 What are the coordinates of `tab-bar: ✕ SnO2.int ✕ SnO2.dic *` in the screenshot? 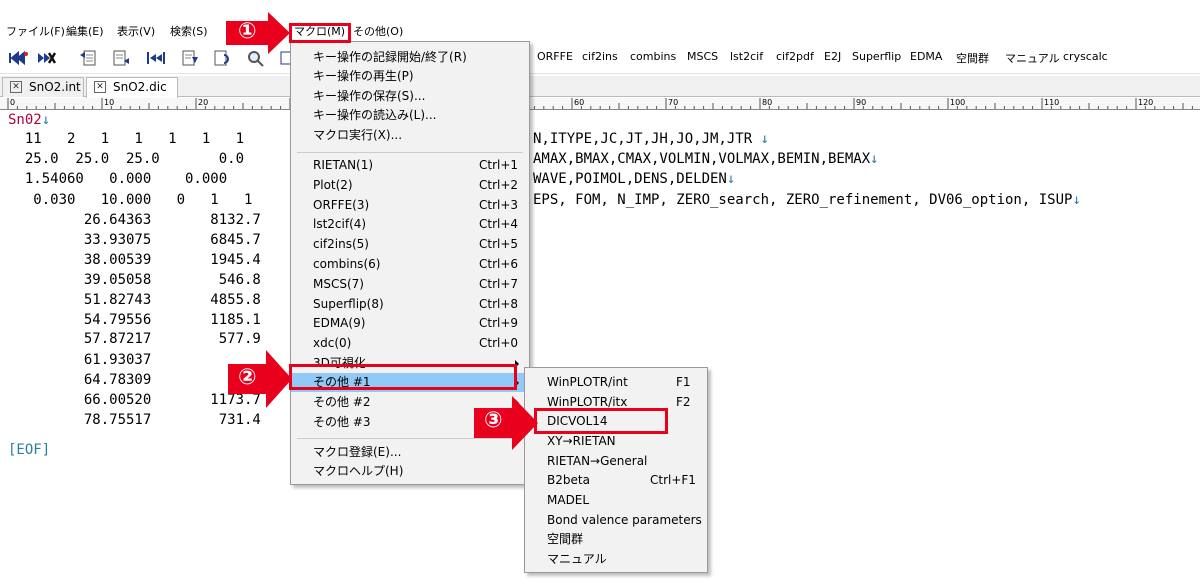 It's located at (600, 94).